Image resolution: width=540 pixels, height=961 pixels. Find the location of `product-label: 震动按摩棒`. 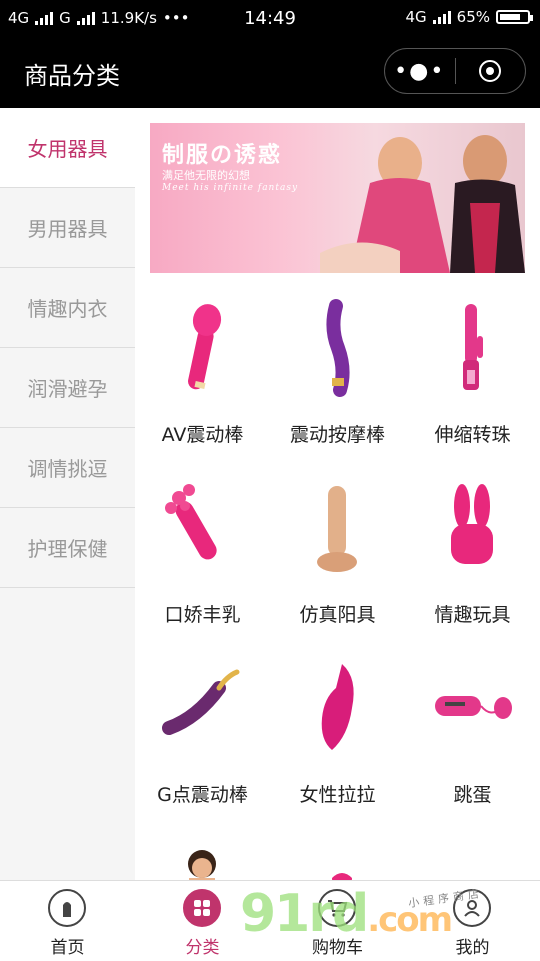

product-label: 震动按摩棒 is located at coordinates (337, 435).